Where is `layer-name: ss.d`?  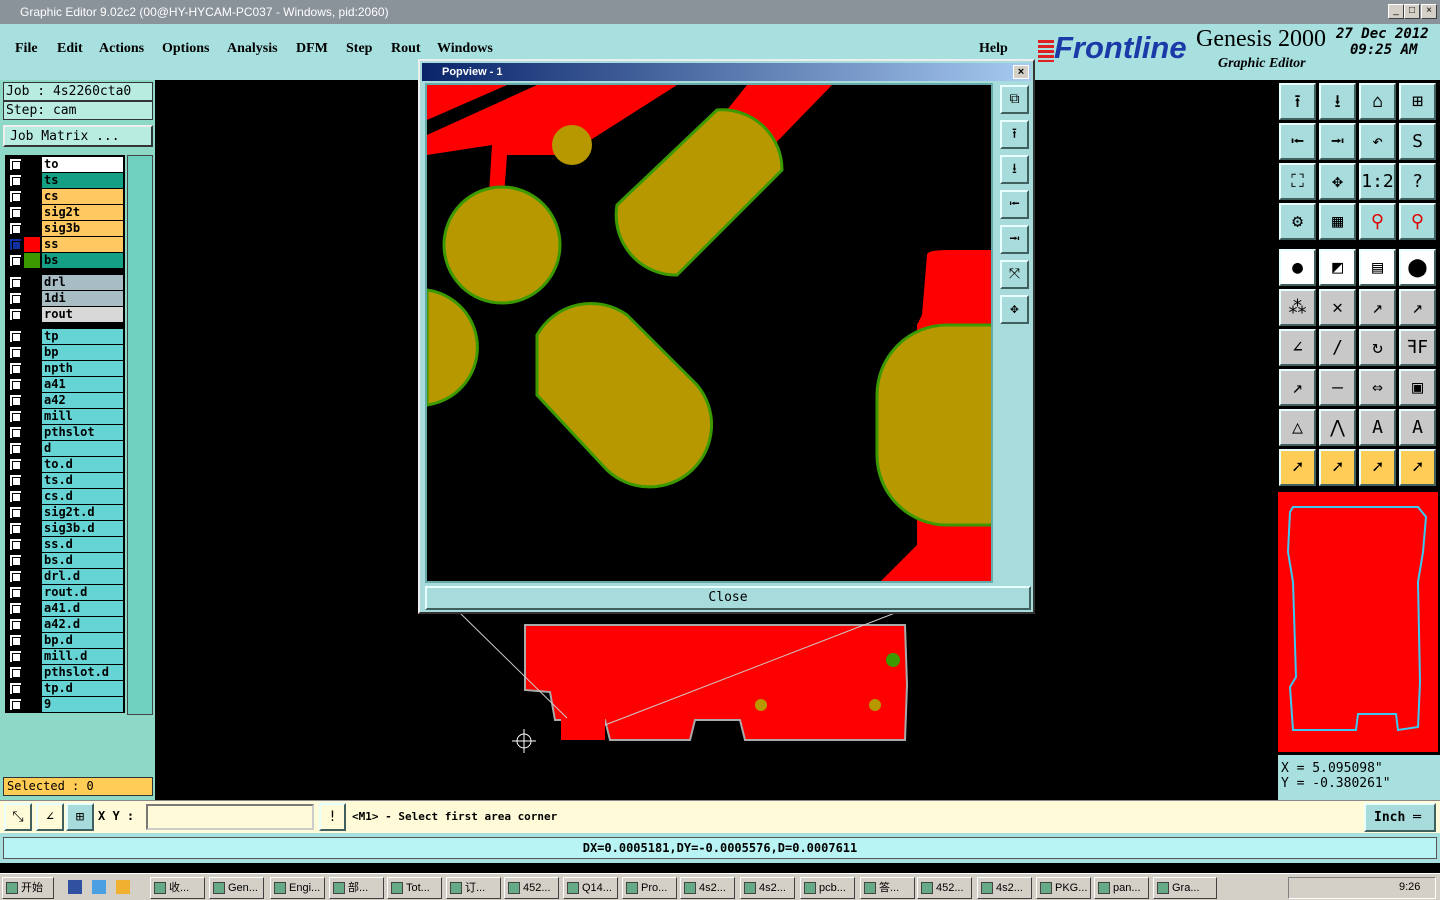 layer-name: ss.d is located at coordinates (82, 544).